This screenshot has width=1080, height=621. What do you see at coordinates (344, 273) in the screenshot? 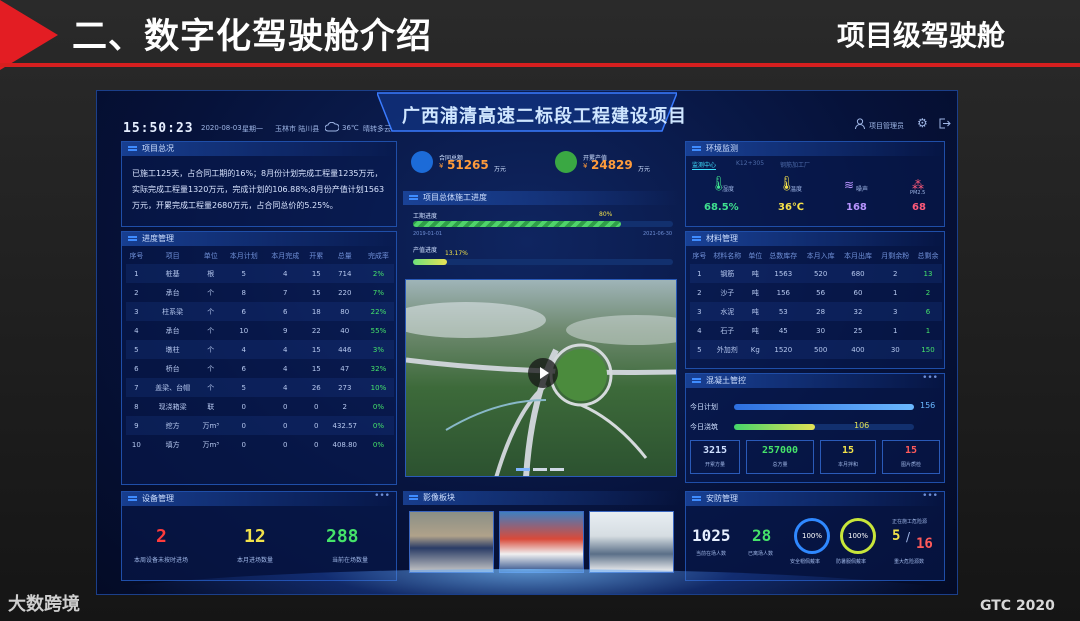
I see `progress-table-cell: 714` at bounding box center [344, 273].